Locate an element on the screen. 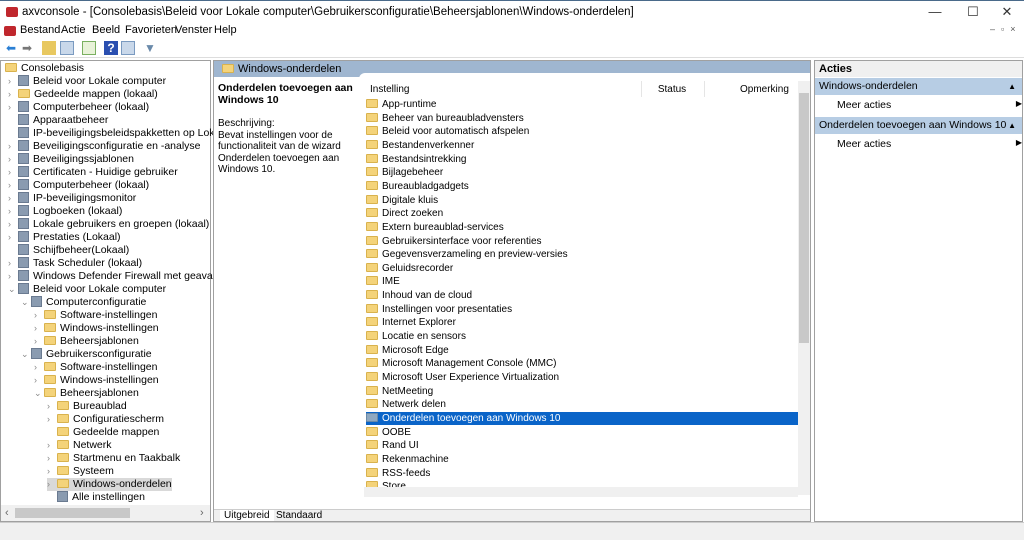 The image size is (1024, 540). list-item: Instellingen voor presentaties is located at coordinates (582, 309).